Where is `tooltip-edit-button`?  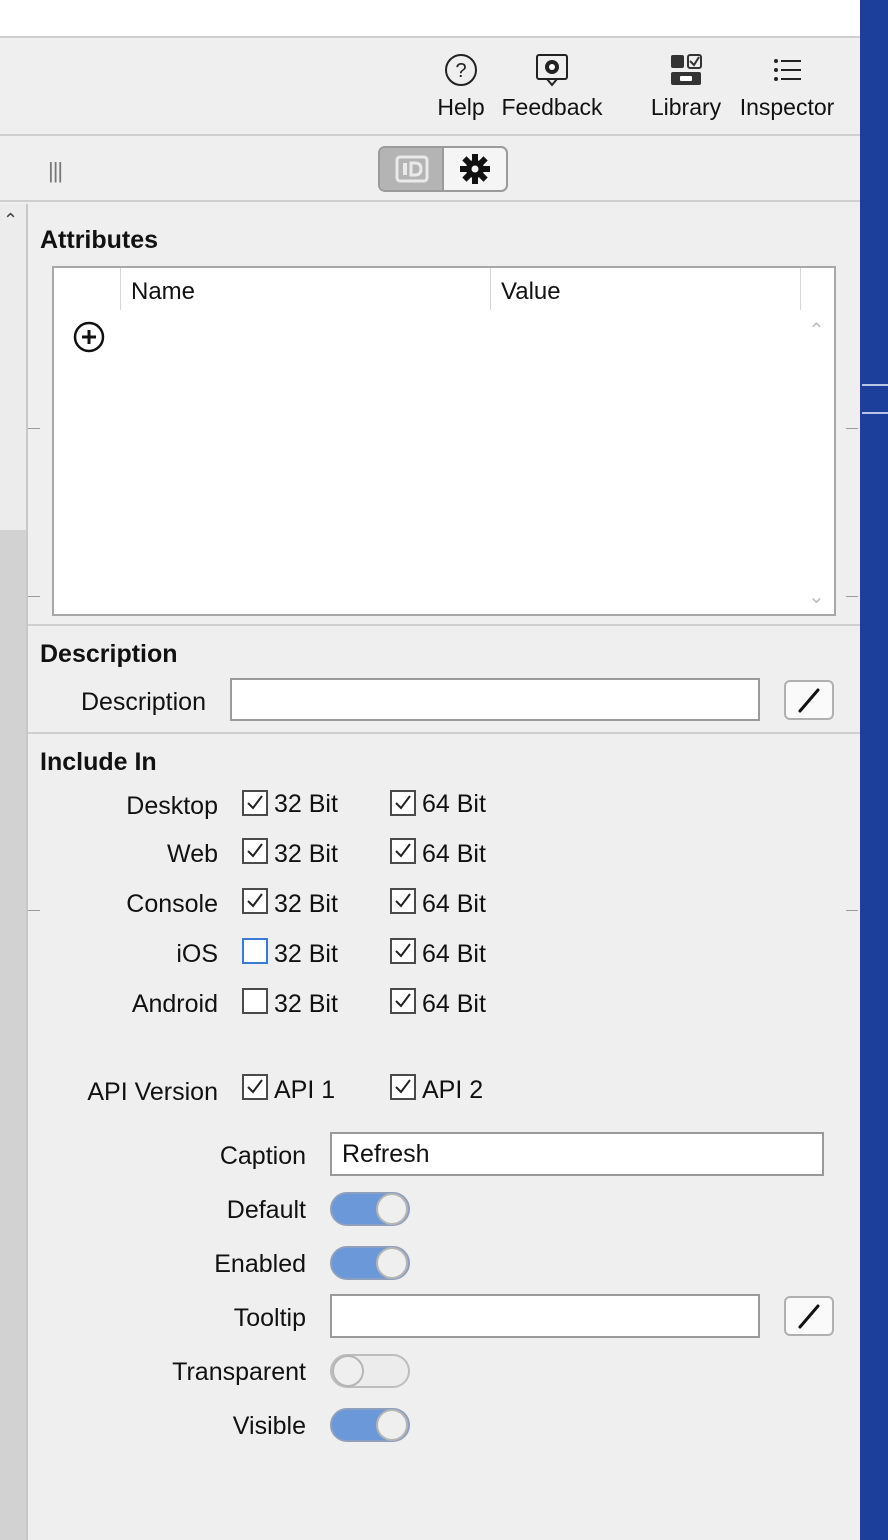 tooltip-edit-button is located at coordinates (809, 1316).